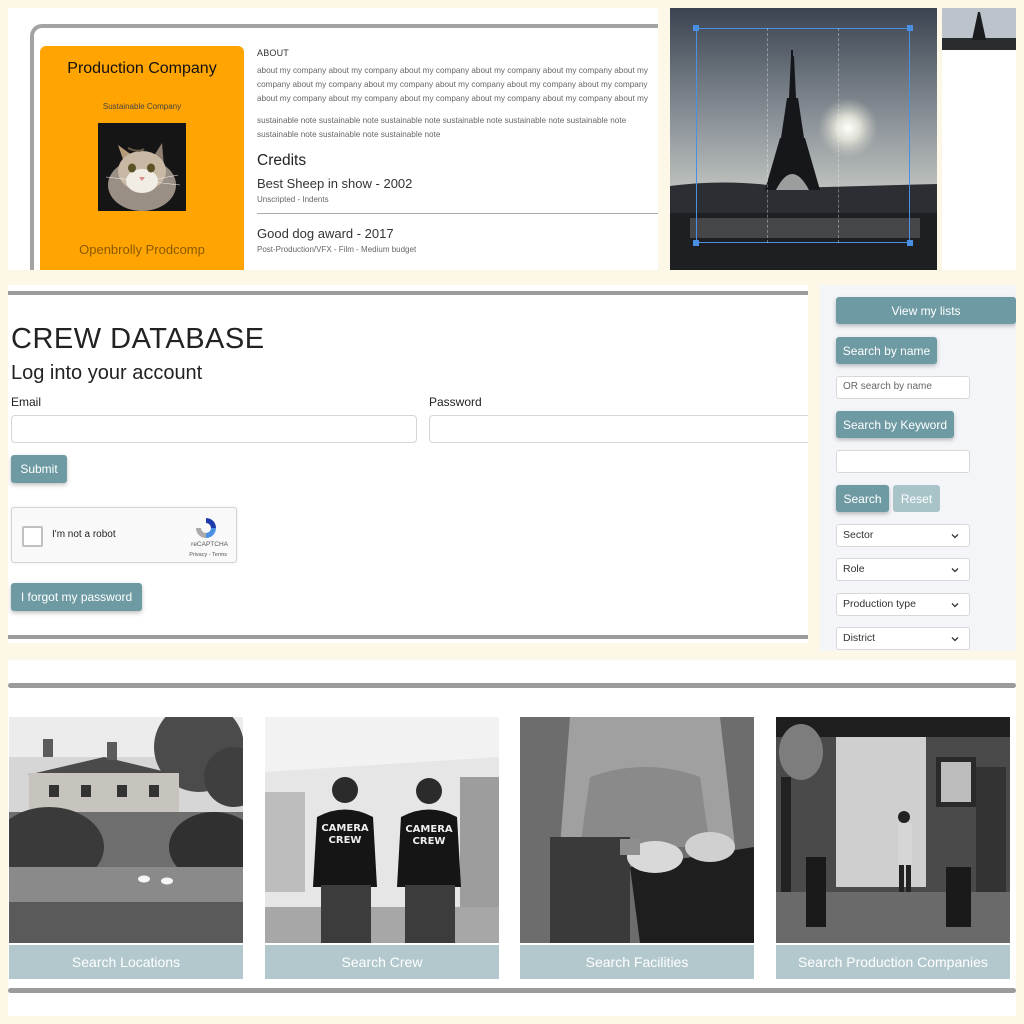 This screenshot has height=1024, width=1024. What do you see at coordinates (32, 536) in the screenshot?
I see `captcha-checkbox` at bounding box center [32, 536].